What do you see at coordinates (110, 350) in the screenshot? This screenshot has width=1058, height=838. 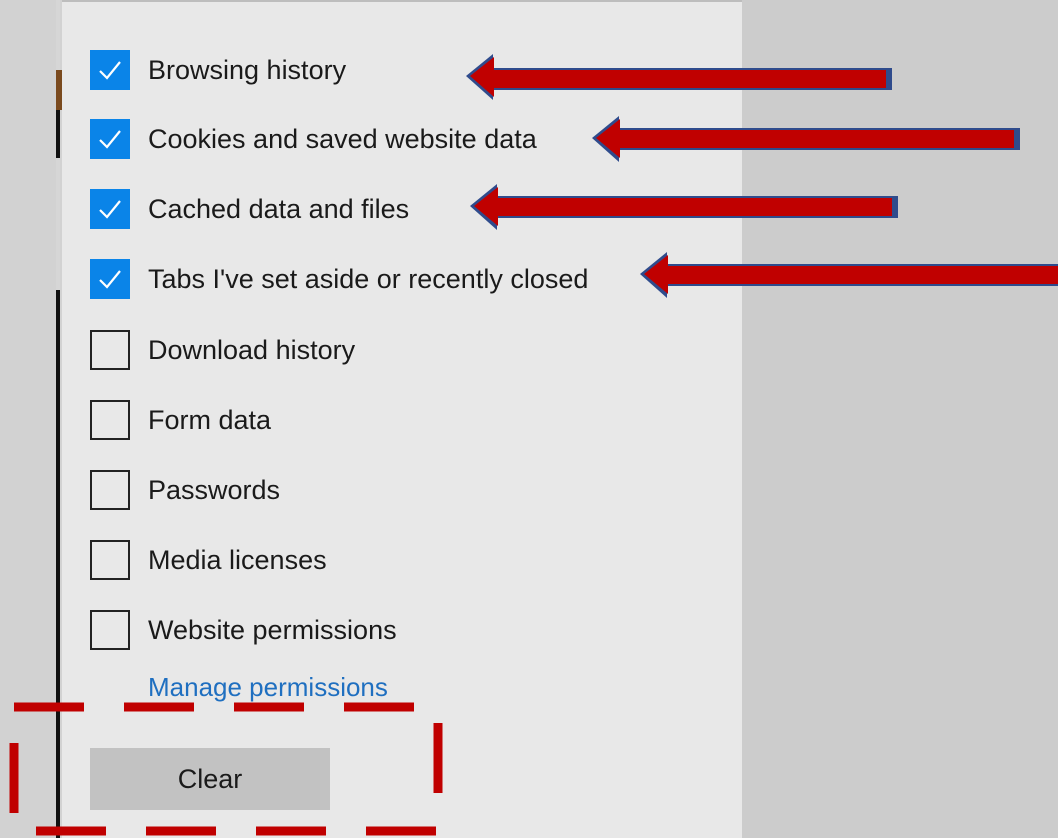 I see `download-history-checkbox` at bounding box center [110, 350].